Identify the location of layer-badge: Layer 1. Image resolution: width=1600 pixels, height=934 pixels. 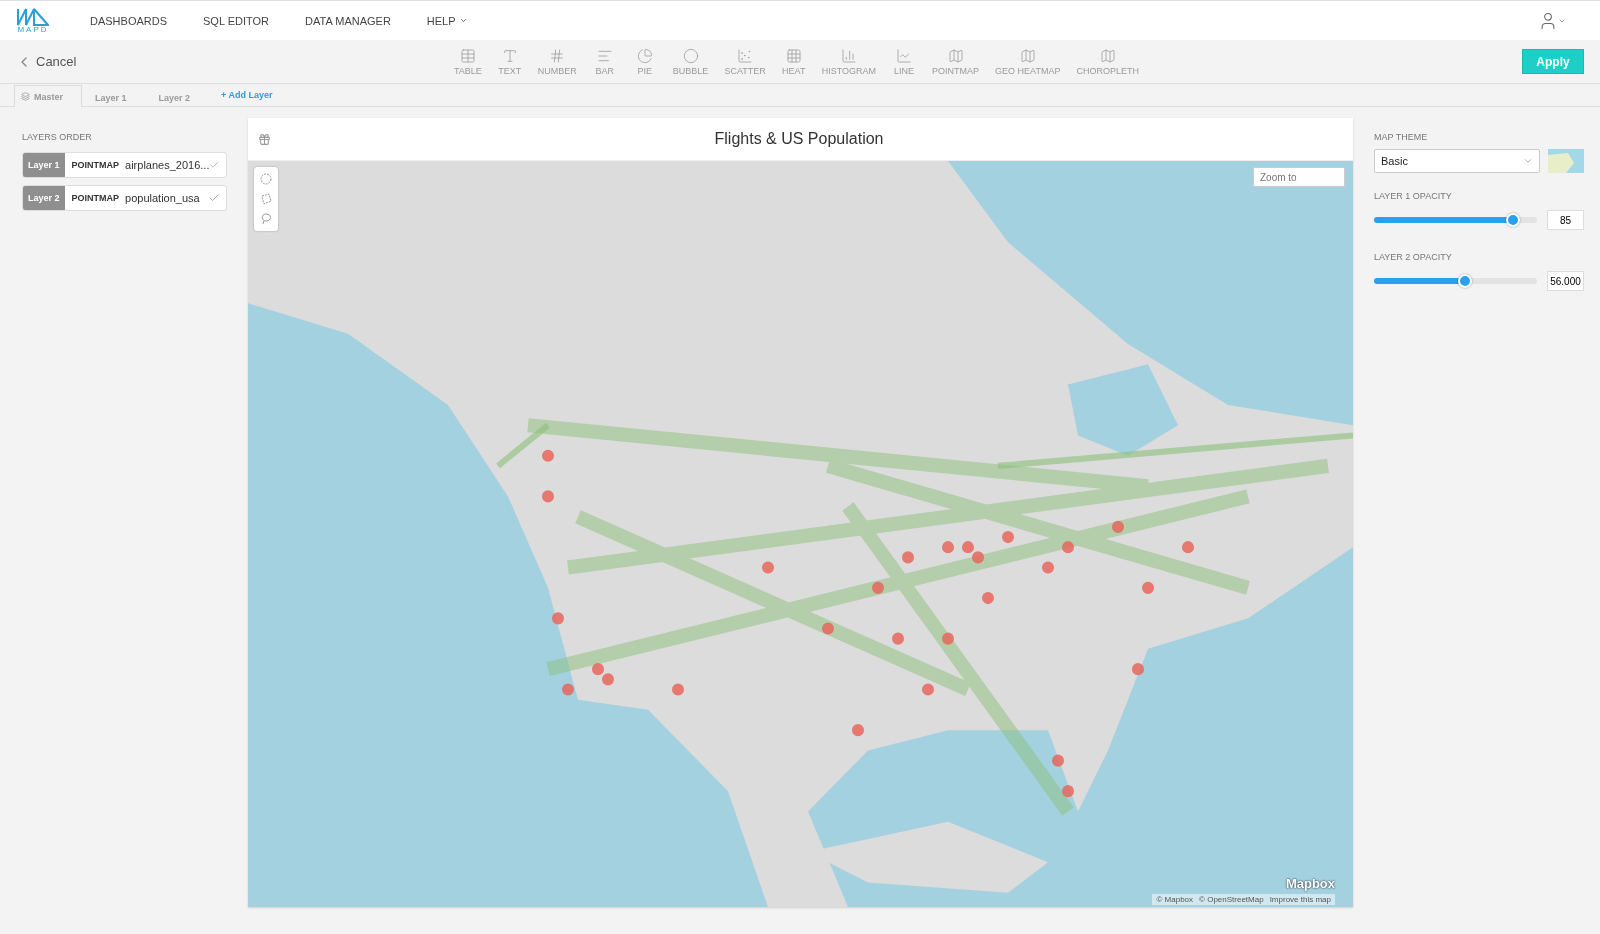
(44, 165).